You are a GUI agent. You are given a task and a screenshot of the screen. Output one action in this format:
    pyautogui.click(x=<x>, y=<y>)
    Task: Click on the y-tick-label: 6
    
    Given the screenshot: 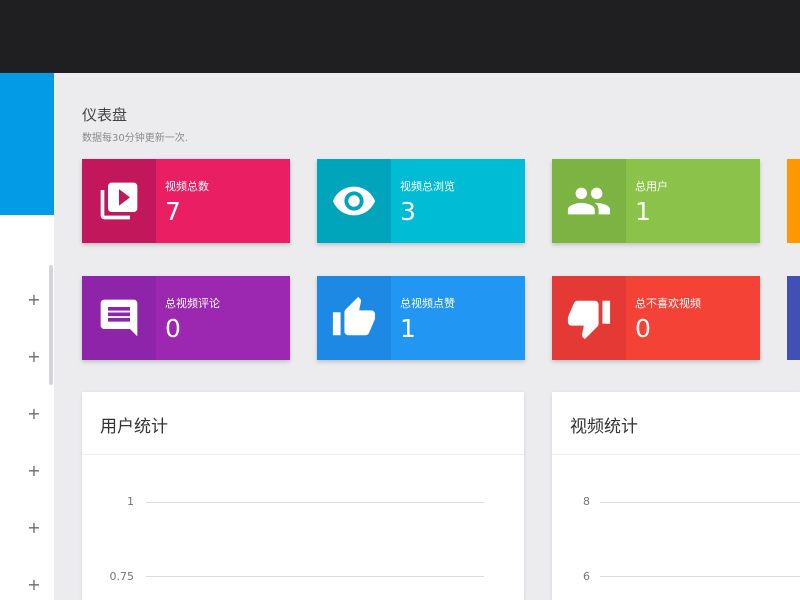 What is the action you would take?
    pyautogui.click(x=586, y=576)
    